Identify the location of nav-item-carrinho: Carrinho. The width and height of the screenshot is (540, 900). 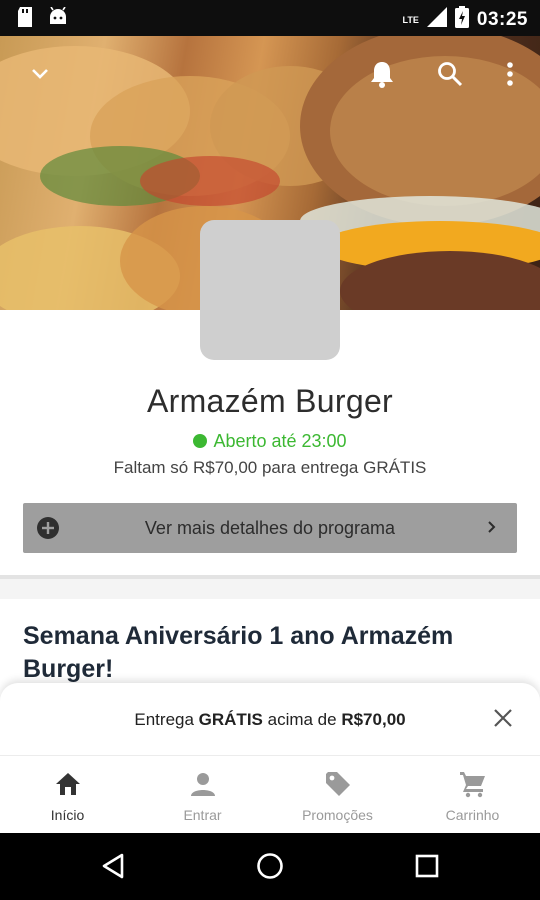
(472, 794).